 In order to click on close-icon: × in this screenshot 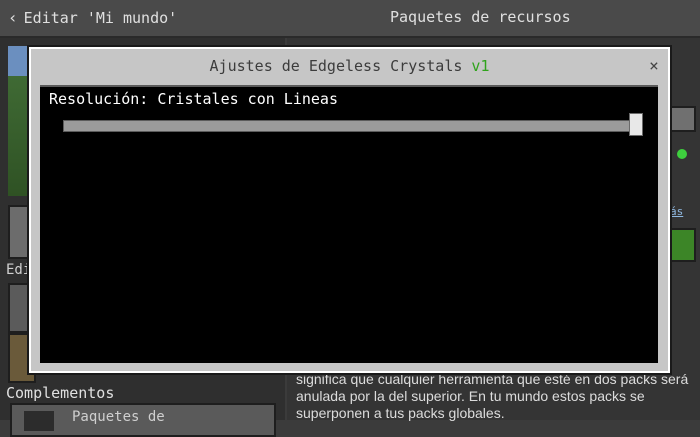, I will do `click(654, 65)`.